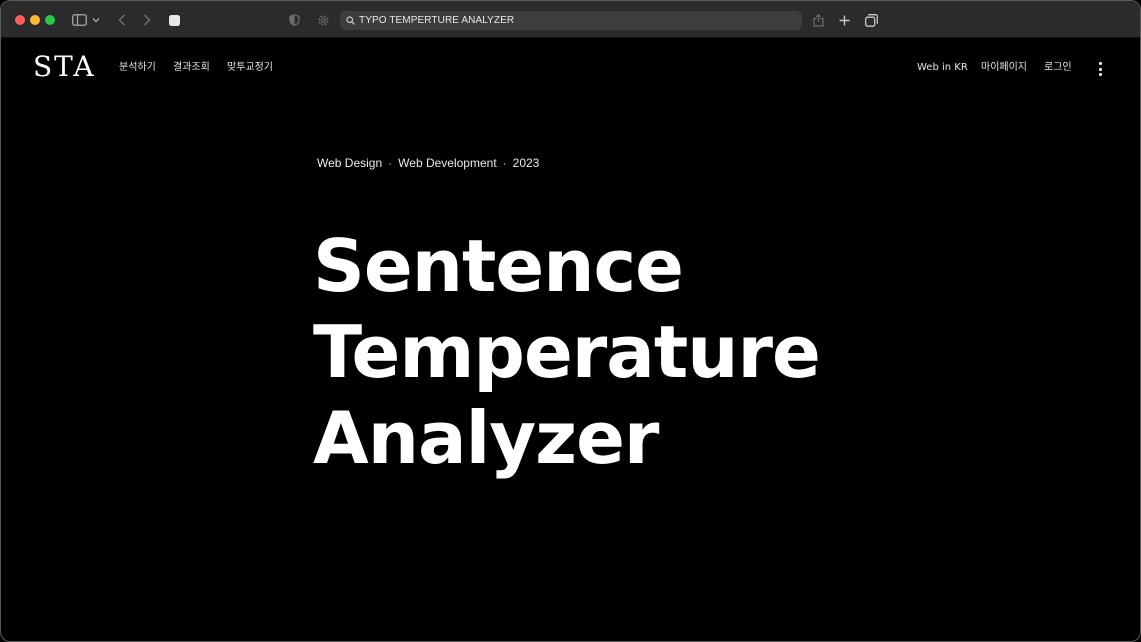  Describe the element at coordinates (1100, 69) in the screenshot. I see `more-options-icon` at that location.